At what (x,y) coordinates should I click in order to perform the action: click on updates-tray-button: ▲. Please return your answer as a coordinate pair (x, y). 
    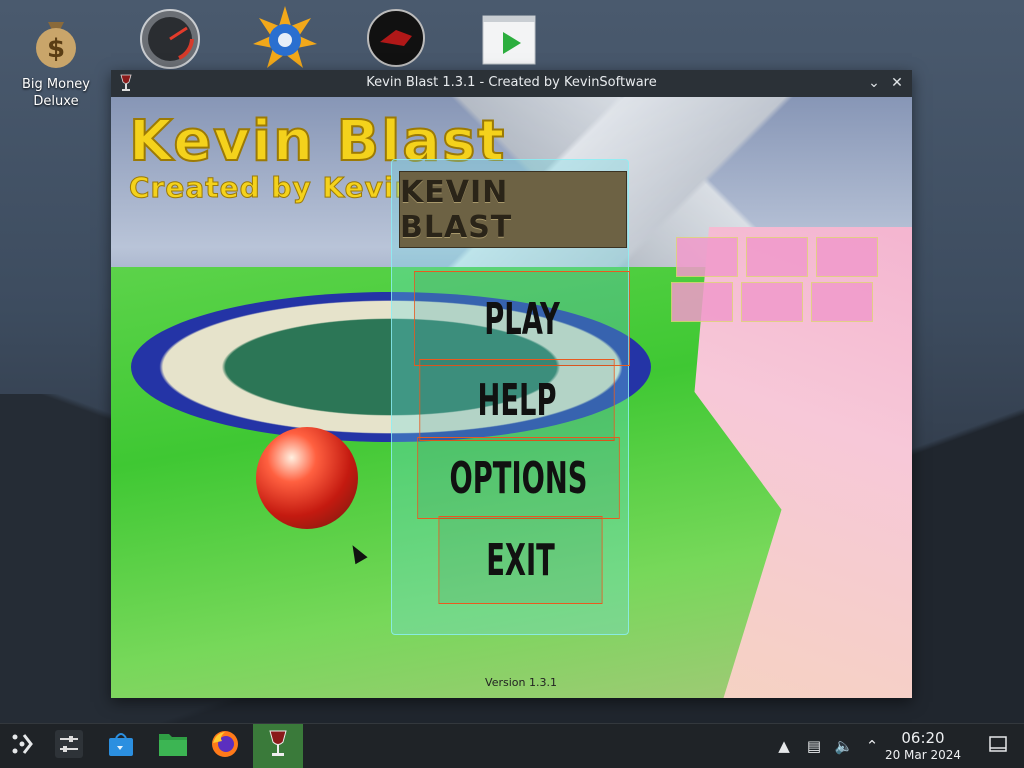
    Looking at the image, I should click on (784, 746).